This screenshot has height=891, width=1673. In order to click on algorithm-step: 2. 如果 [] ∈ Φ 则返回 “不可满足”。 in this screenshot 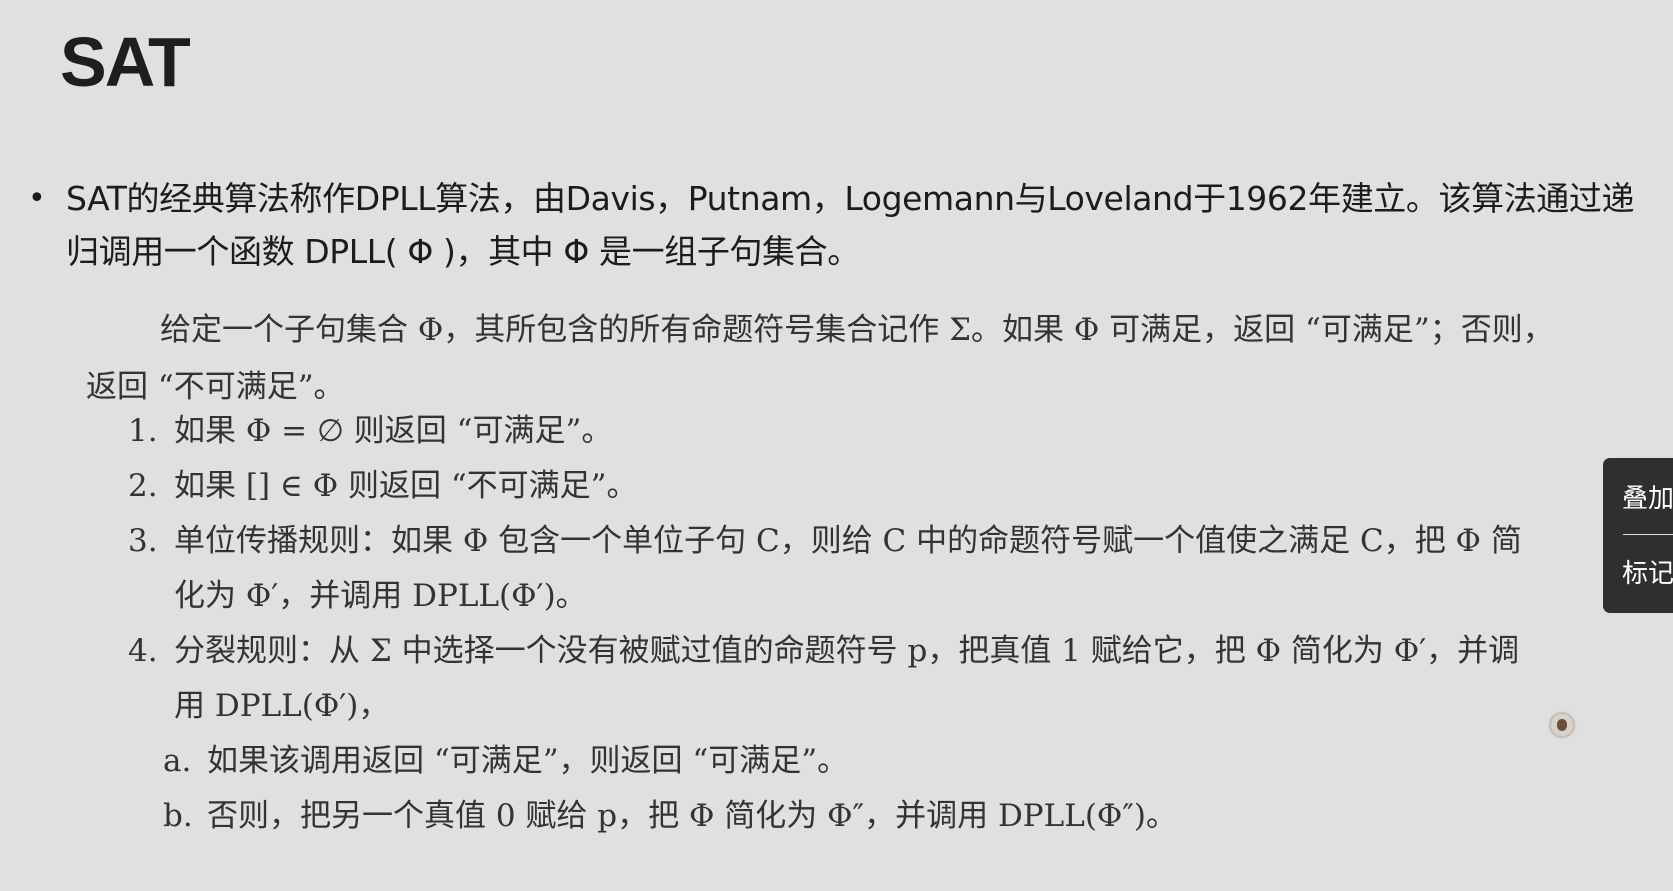, I will do `click(833, 486)`.